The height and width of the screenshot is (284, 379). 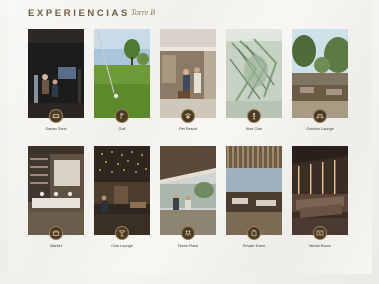 I want to click on page-title: EXPERIENCIAS, so click(x=79, y=13).